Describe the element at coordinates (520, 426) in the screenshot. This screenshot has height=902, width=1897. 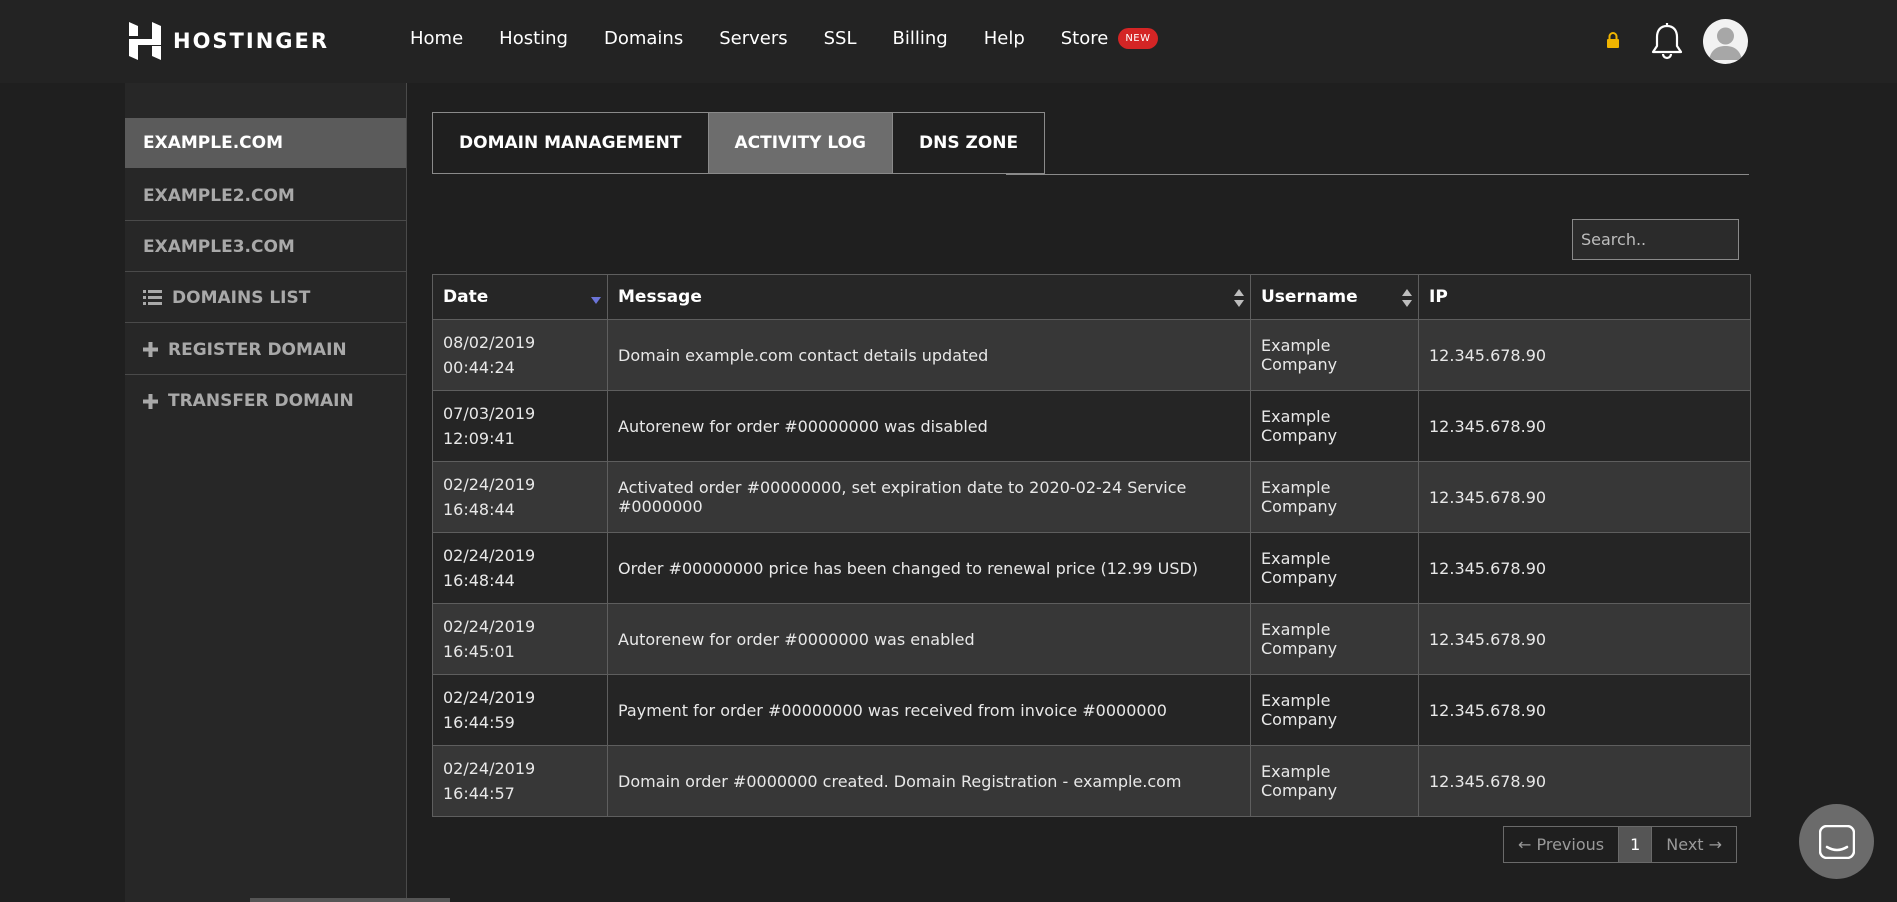
I see `date-cell: 07/03/2019 12:09:41` at that location.